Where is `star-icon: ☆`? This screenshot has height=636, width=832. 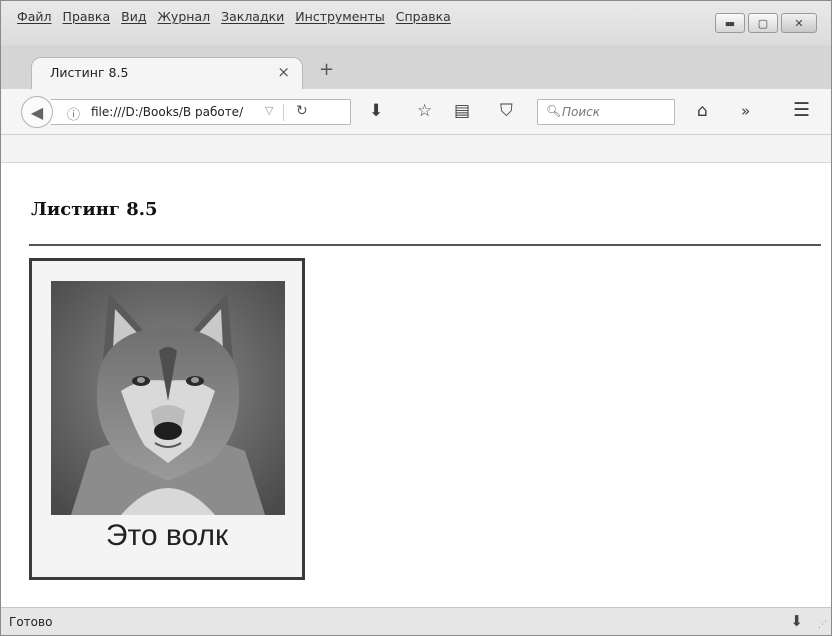
star-icon: ☆ is located at coordinates (424, 111).